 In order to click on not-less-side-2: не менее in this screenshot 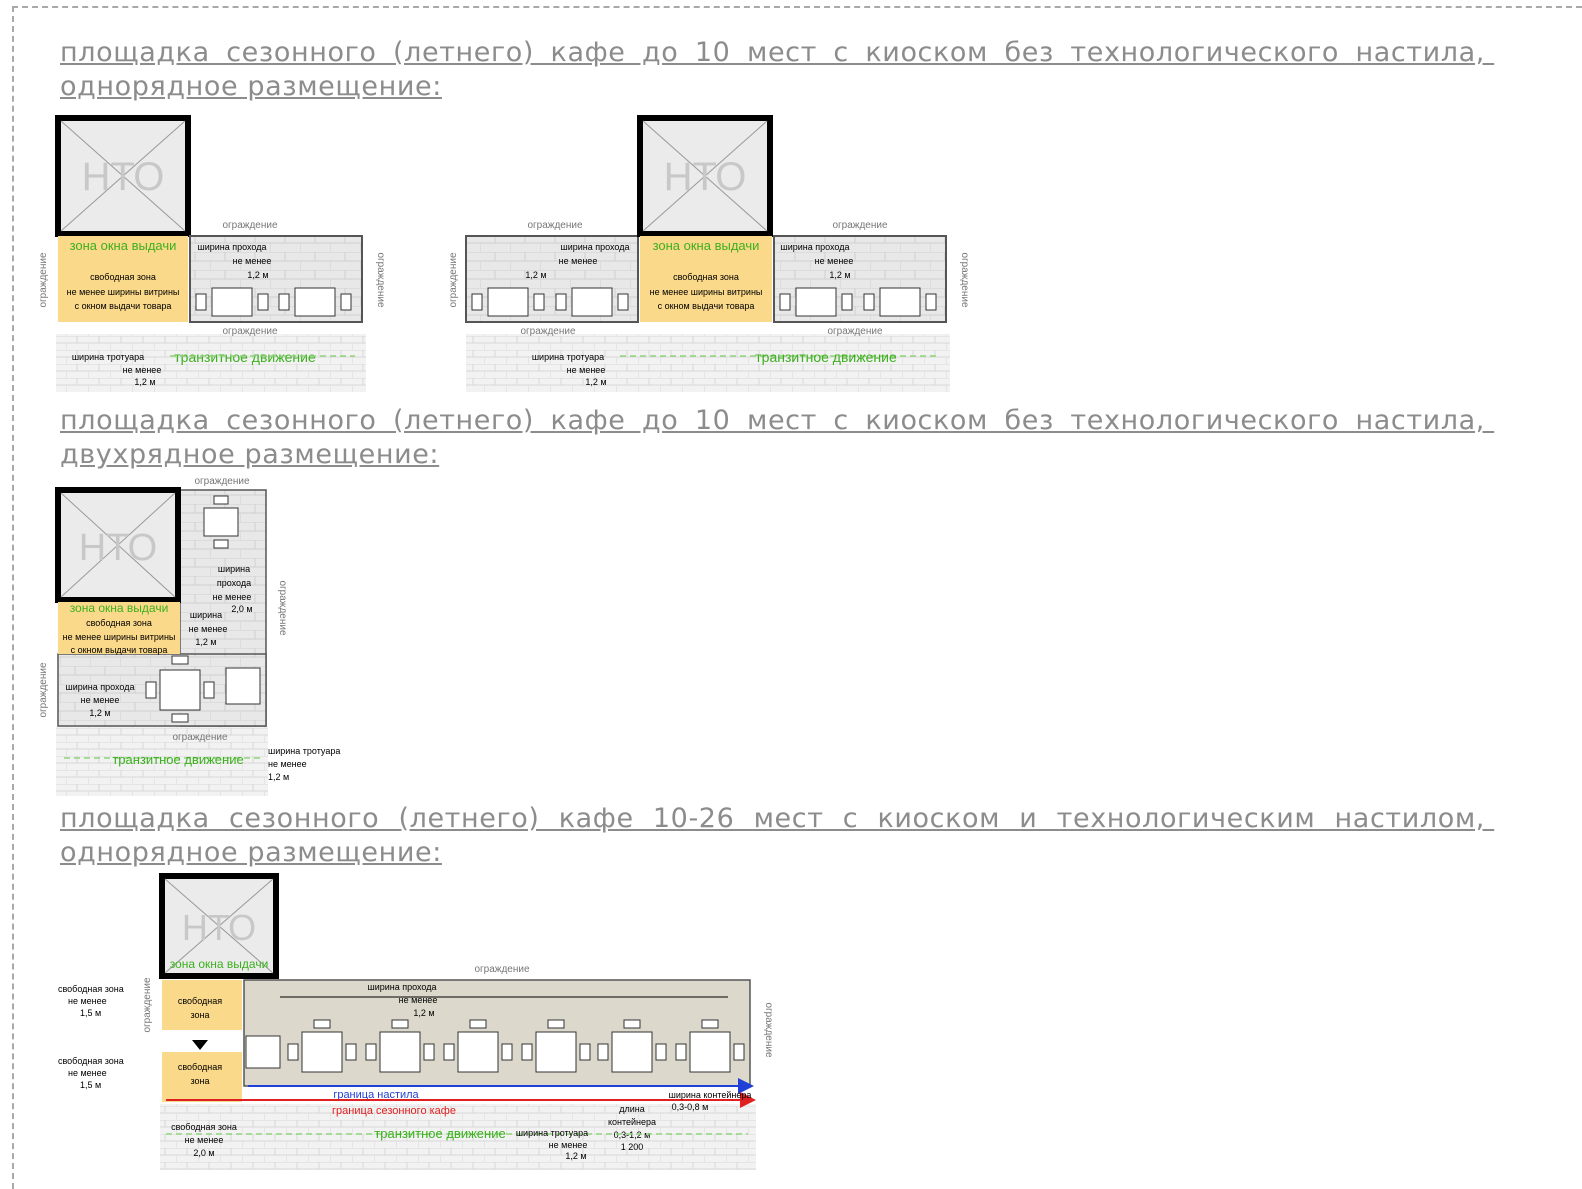, I will do `click(87, 1073)`.